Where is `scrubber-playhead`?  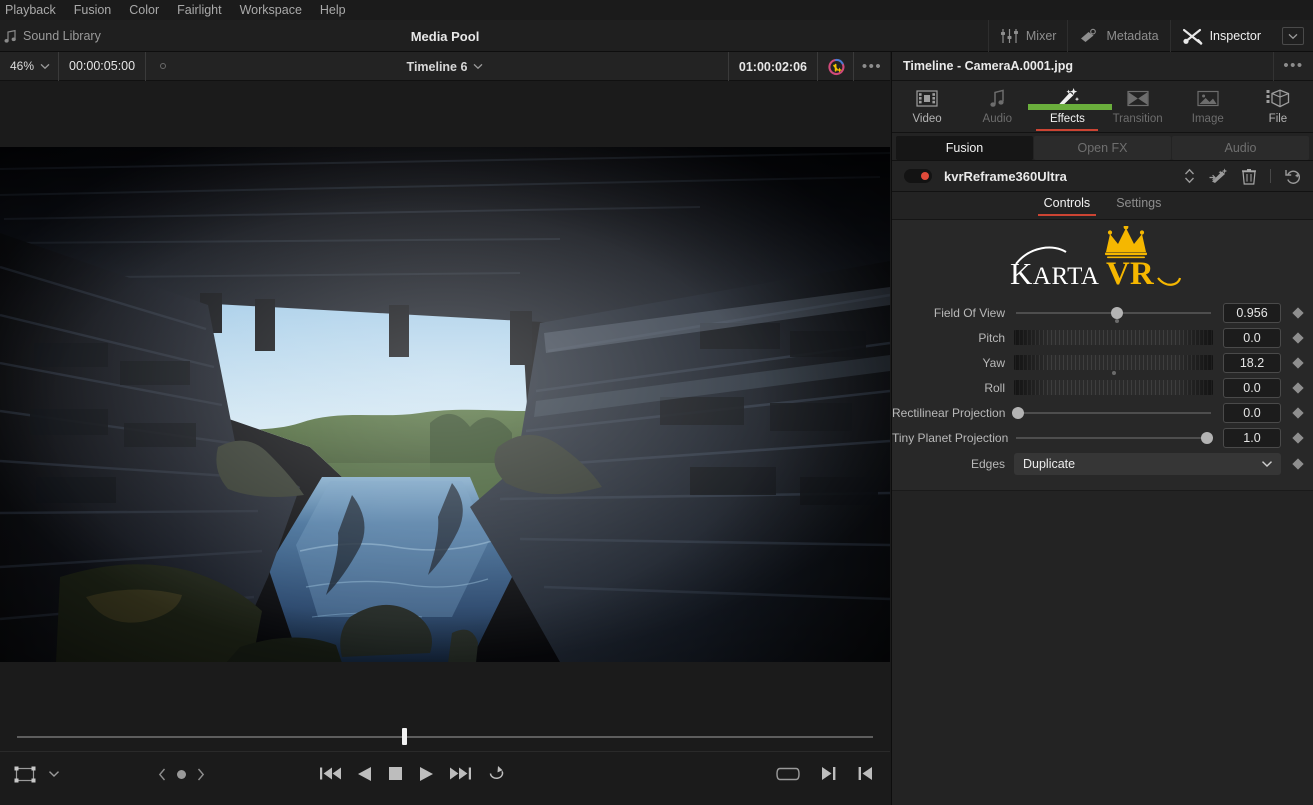
scrubber-playhead is located at coordinates (404, 736).